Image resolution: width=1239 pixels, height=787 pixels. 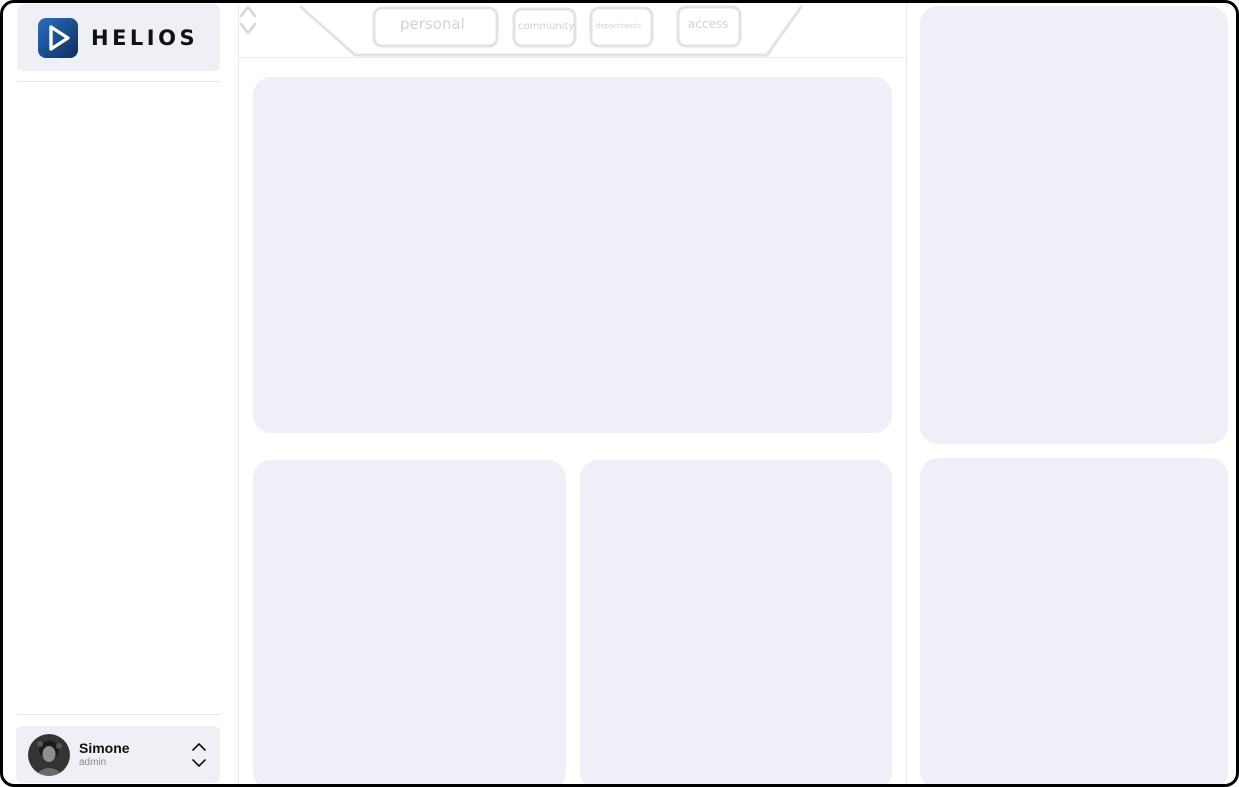 I want to click on bottom-middle-panel, so click(x=736, y=622).